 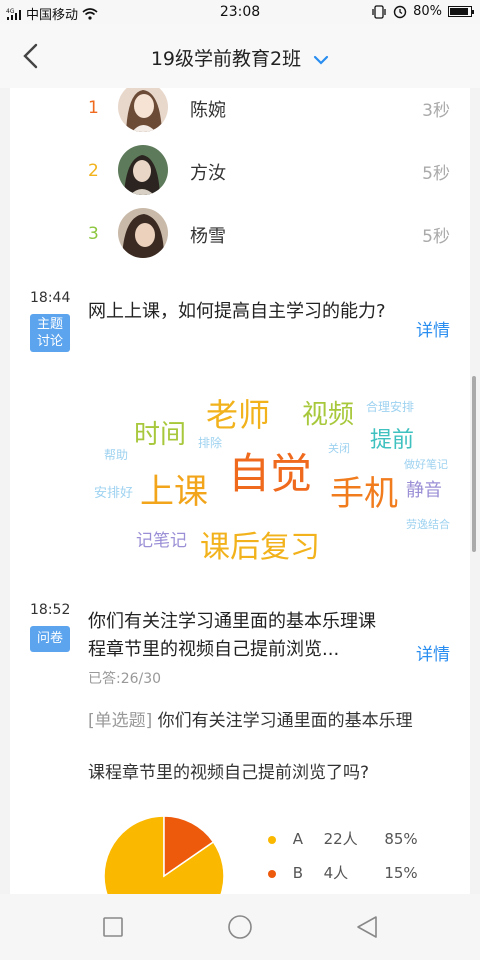 What do you see at coordinates (474, 464) in the screenshot?
I see `scrollbar` at bounding box center [474, 464].